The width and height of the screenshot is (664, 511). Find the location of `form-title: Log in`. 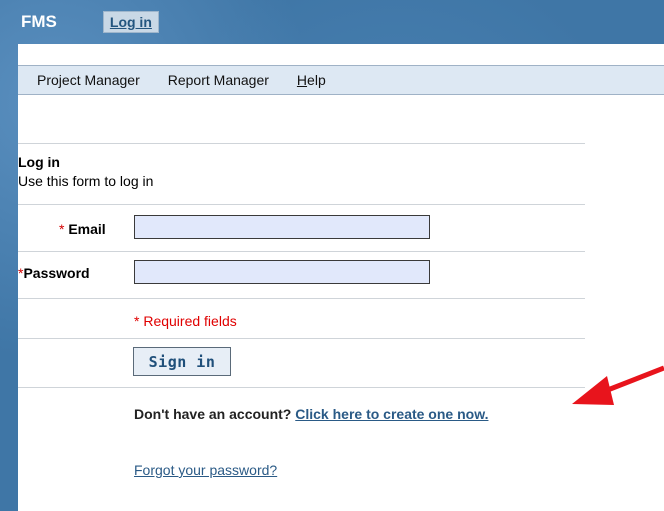

form-title: Log in is located at coordinates (39, 162).